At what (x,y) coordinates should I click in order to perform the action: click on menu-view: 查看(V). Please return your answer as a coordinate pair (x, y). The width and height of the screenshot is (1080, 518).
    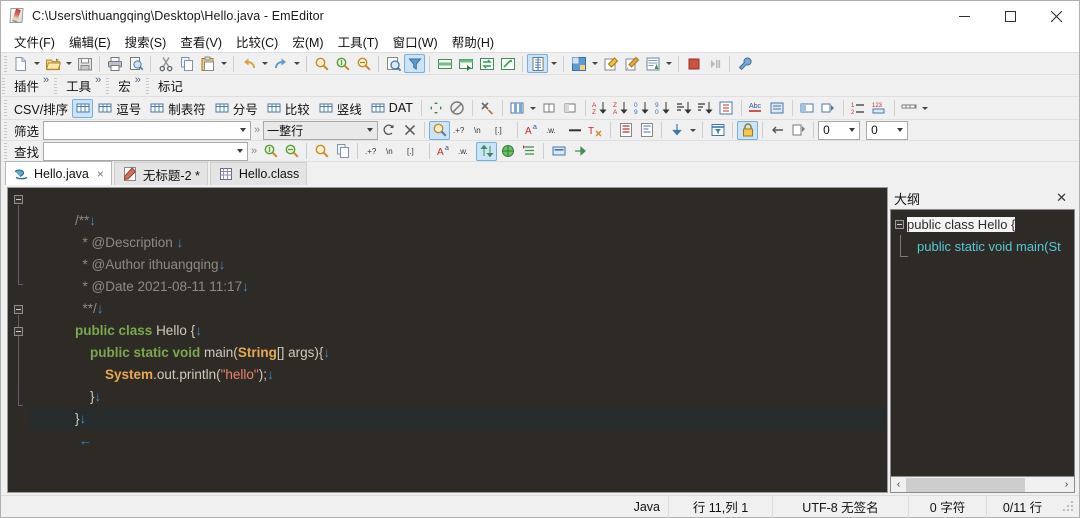
    Looking at the image, I should click on (201, 42).